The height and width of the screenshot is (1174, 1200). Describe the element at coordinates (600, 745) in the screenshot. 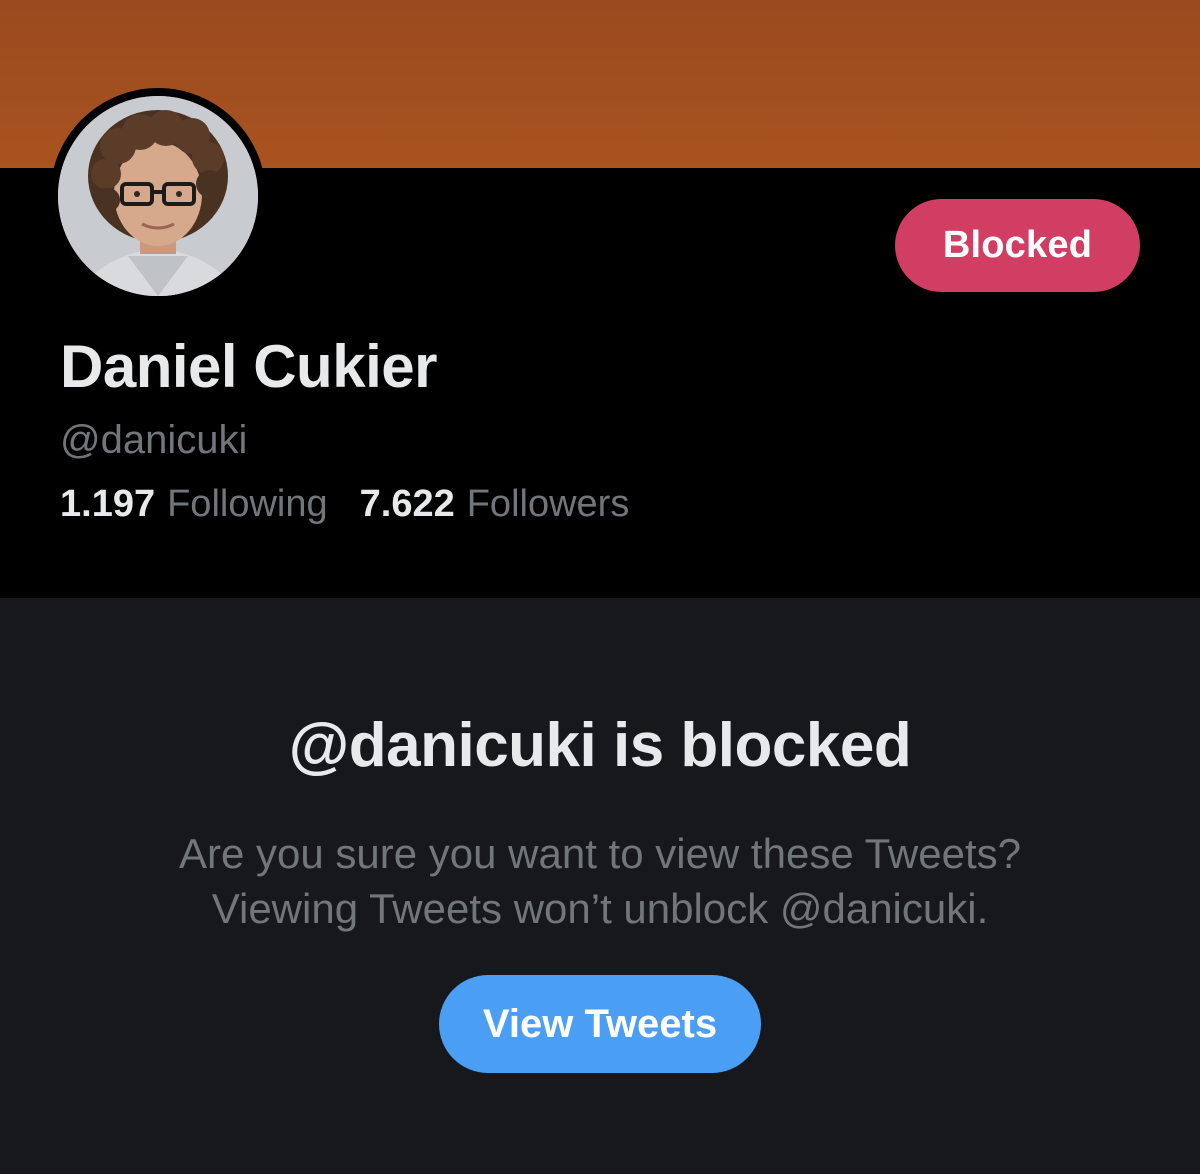

I see `blocked-title: @danicuki is blocked` at that location.